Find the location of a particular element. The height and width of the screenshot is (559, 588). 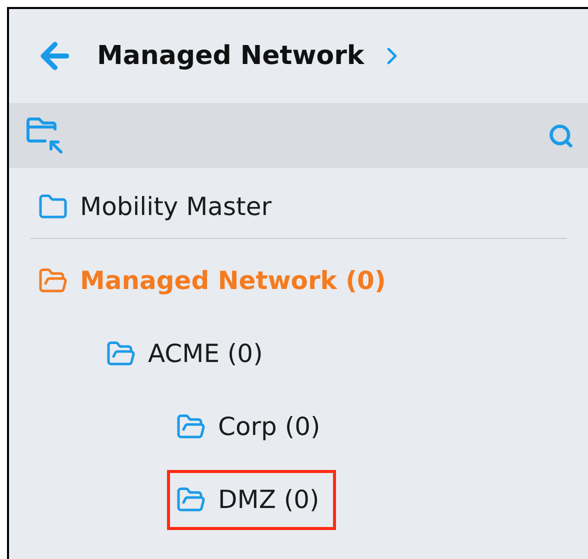

tree-item: ACME (0) is located at coordinates (188, 354).